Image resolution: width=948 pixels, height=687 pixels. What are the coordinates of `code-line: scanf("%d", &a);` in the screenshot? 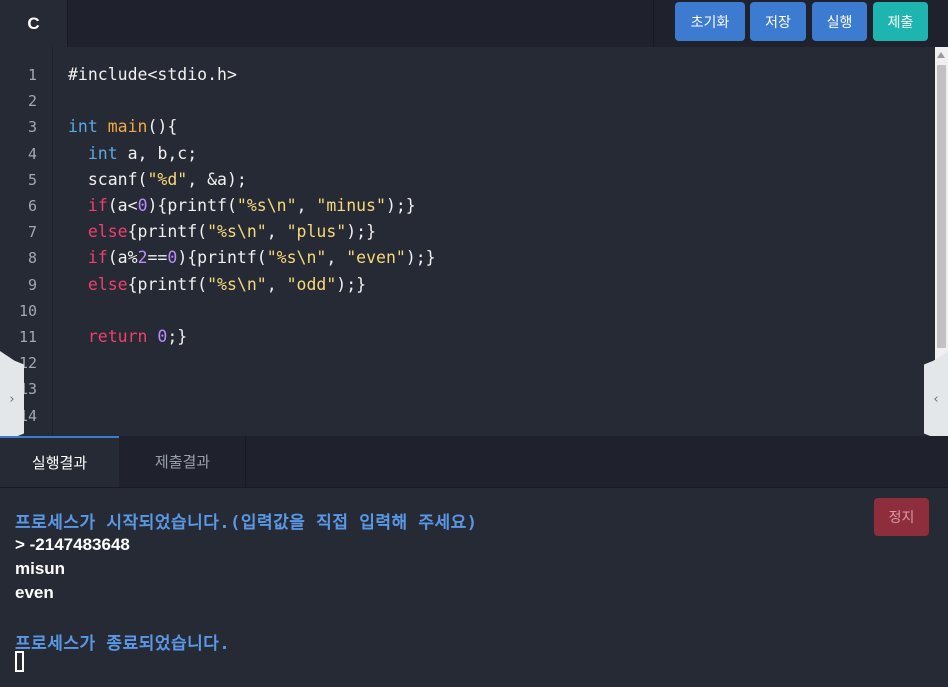 It's located at (157, 179).